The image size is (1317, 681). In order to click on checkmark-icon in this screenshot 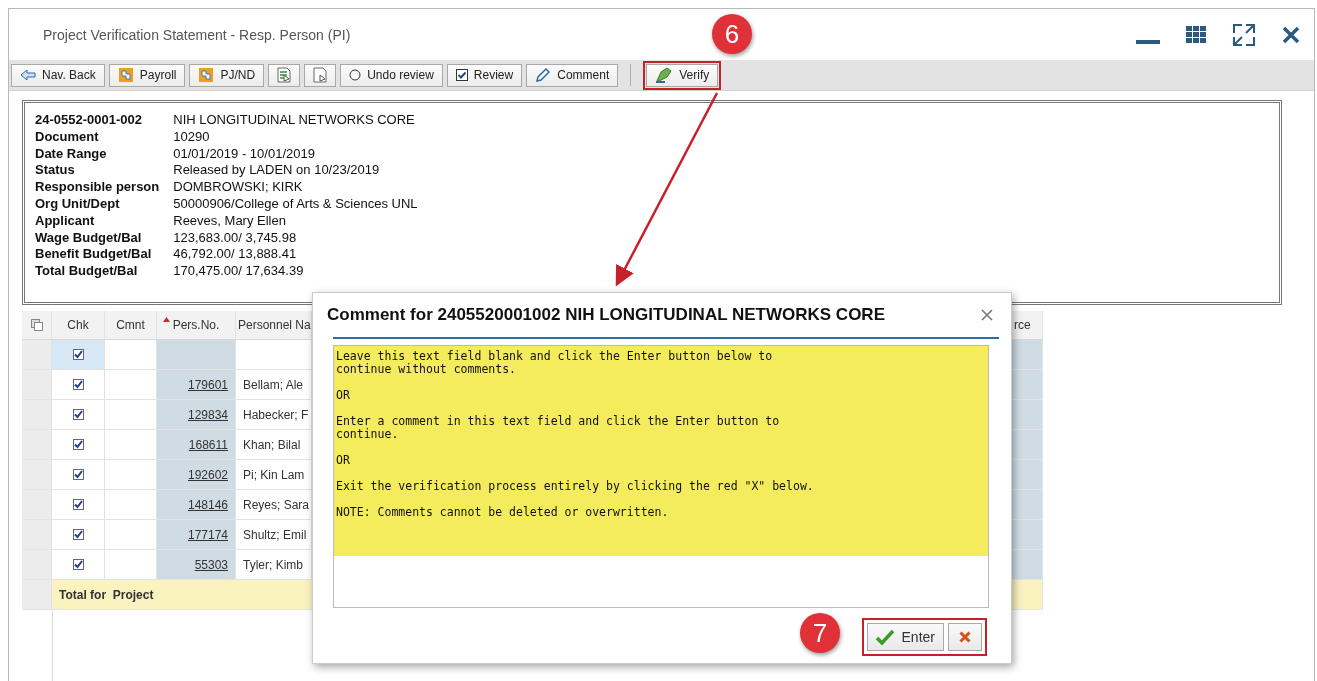, I will do `click(884, 637)`.